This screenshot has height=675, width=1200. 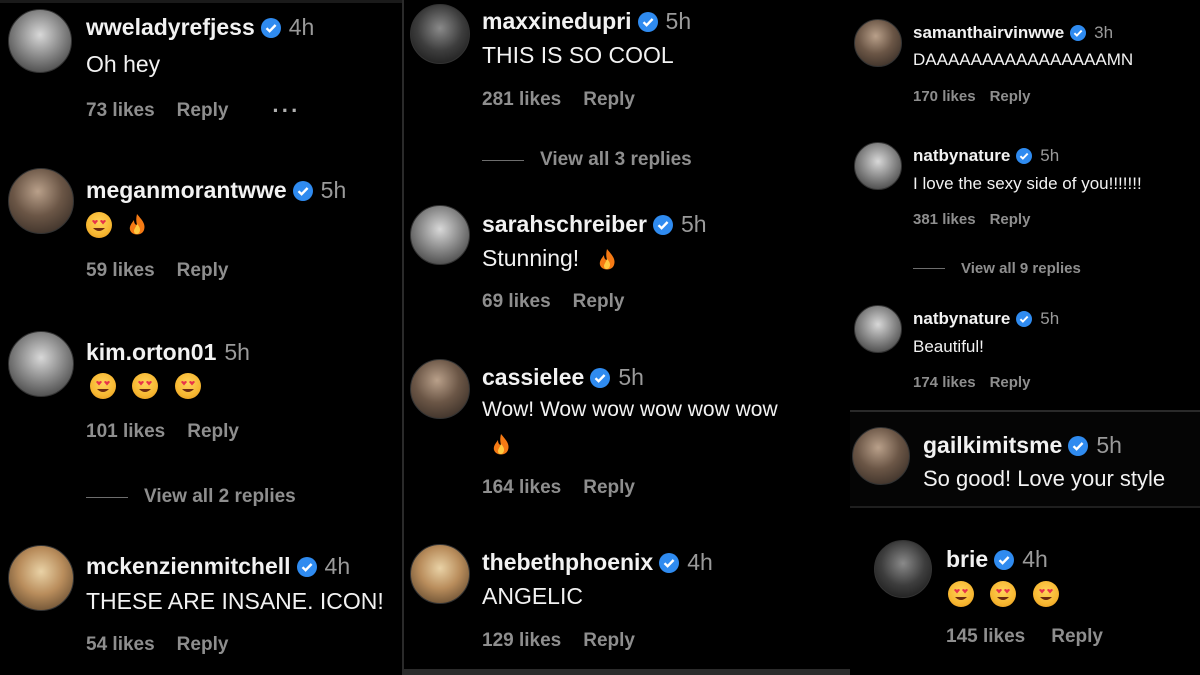 I want to click on comment-text: I love the sexy side of you!!!!!!!, so click(x=1027, y=183).